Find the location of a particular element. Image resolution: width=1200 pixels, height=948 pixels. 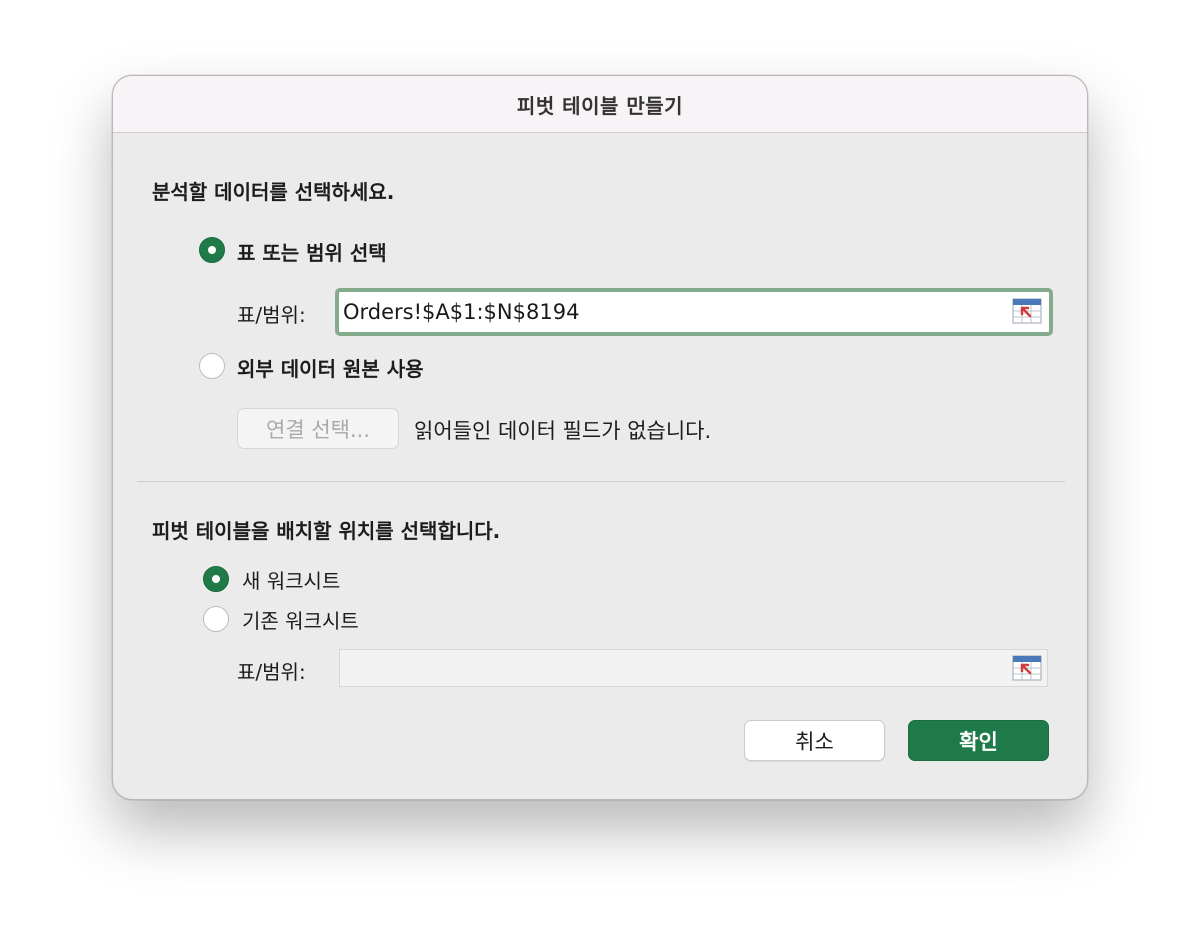

radio-table-range is located at coordinates (212, 250).